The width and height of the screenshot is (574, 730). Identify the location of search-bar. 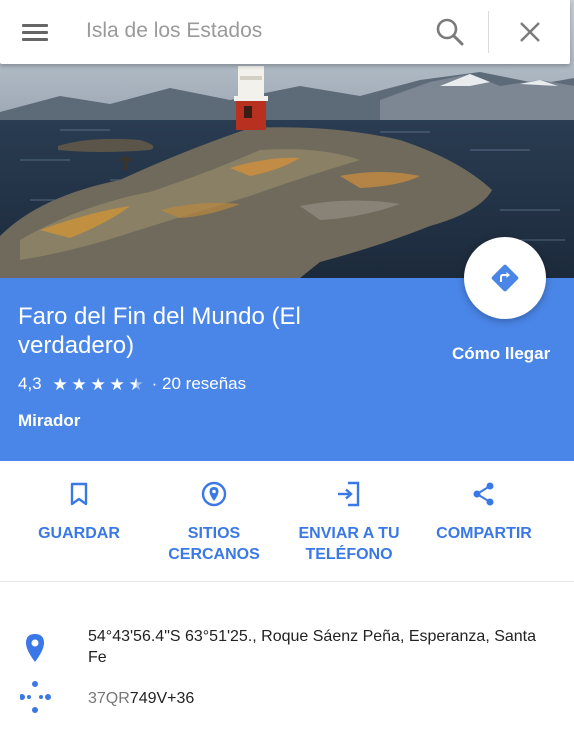
(285, 32).